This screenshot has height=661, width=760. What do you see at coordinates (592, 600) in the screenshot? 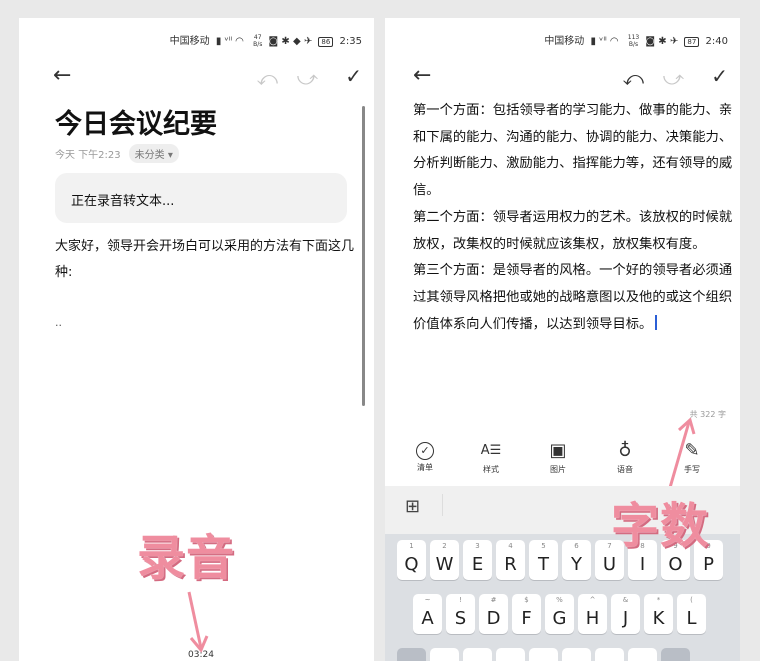
I see `key-hint: ^` at bounding box center [592, 600].